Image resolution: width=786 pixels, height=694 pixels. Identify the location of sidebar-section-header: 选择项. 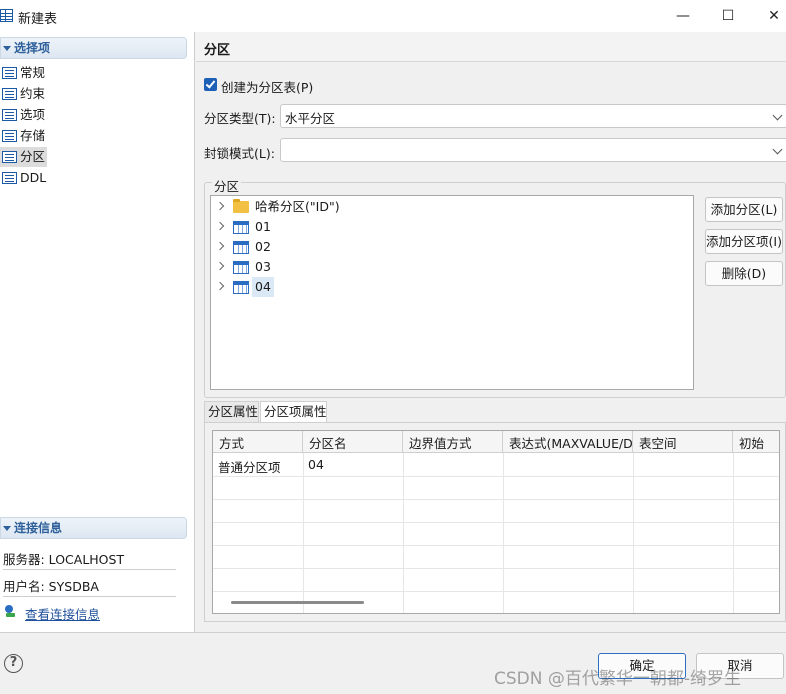
(93, 48).